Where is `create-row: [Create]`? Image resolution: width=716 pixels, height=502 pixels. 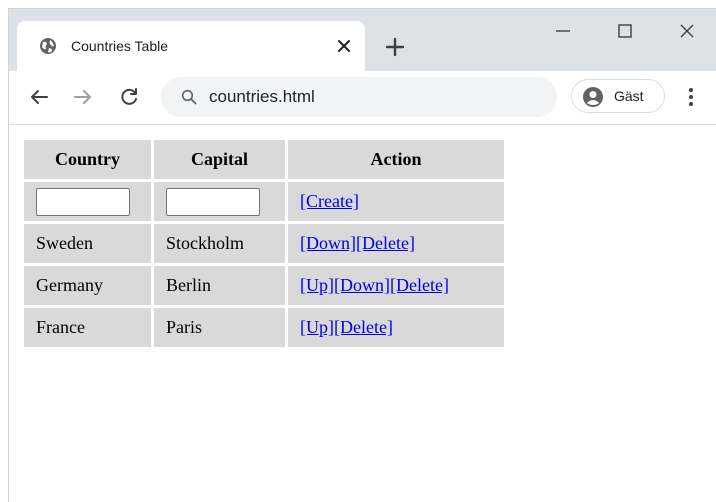 create-row: [Create] is located at coordinates (264, 201).